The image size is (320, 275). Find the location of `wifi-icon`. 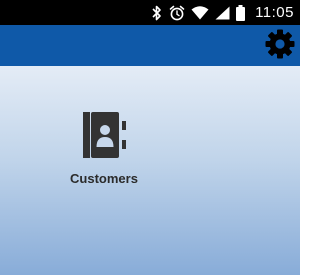

wifi-icon is located at coordinates (200, 12).